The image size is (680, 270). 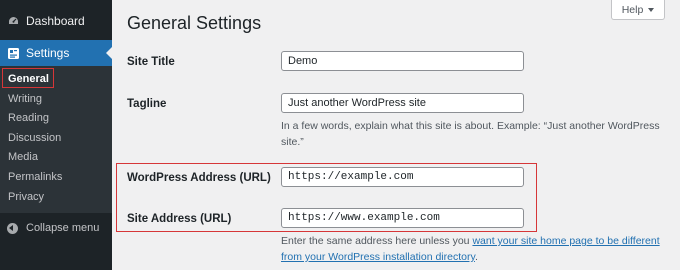 What do you see at coordinates (63, 228) in the screenshot?
I see `collapse-menu-label: Collapse menu` at bounding box center [63, 228].